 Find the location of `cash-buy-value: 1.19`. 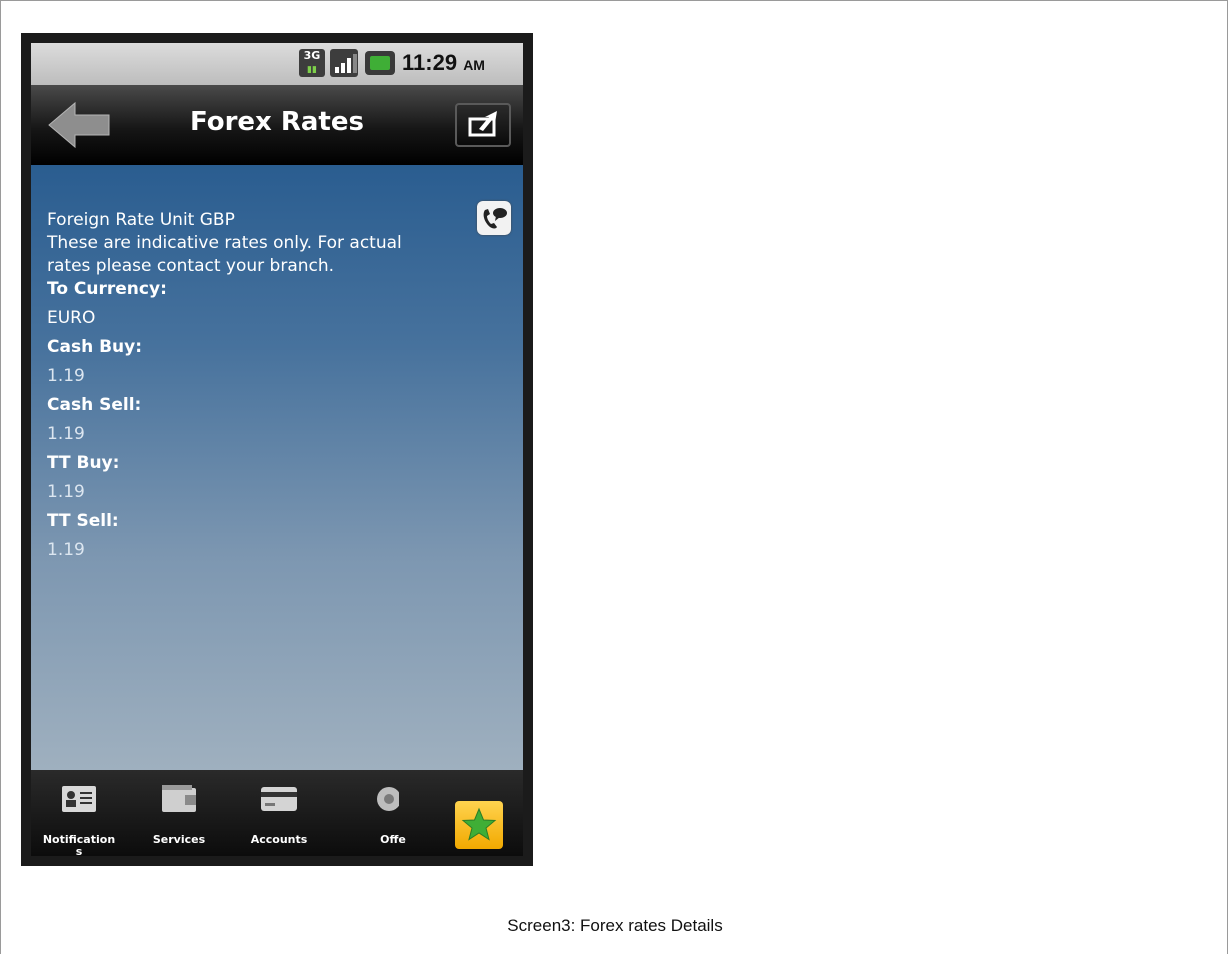

cash-buy-value: 1.19 is located at coordinates (66, 376).